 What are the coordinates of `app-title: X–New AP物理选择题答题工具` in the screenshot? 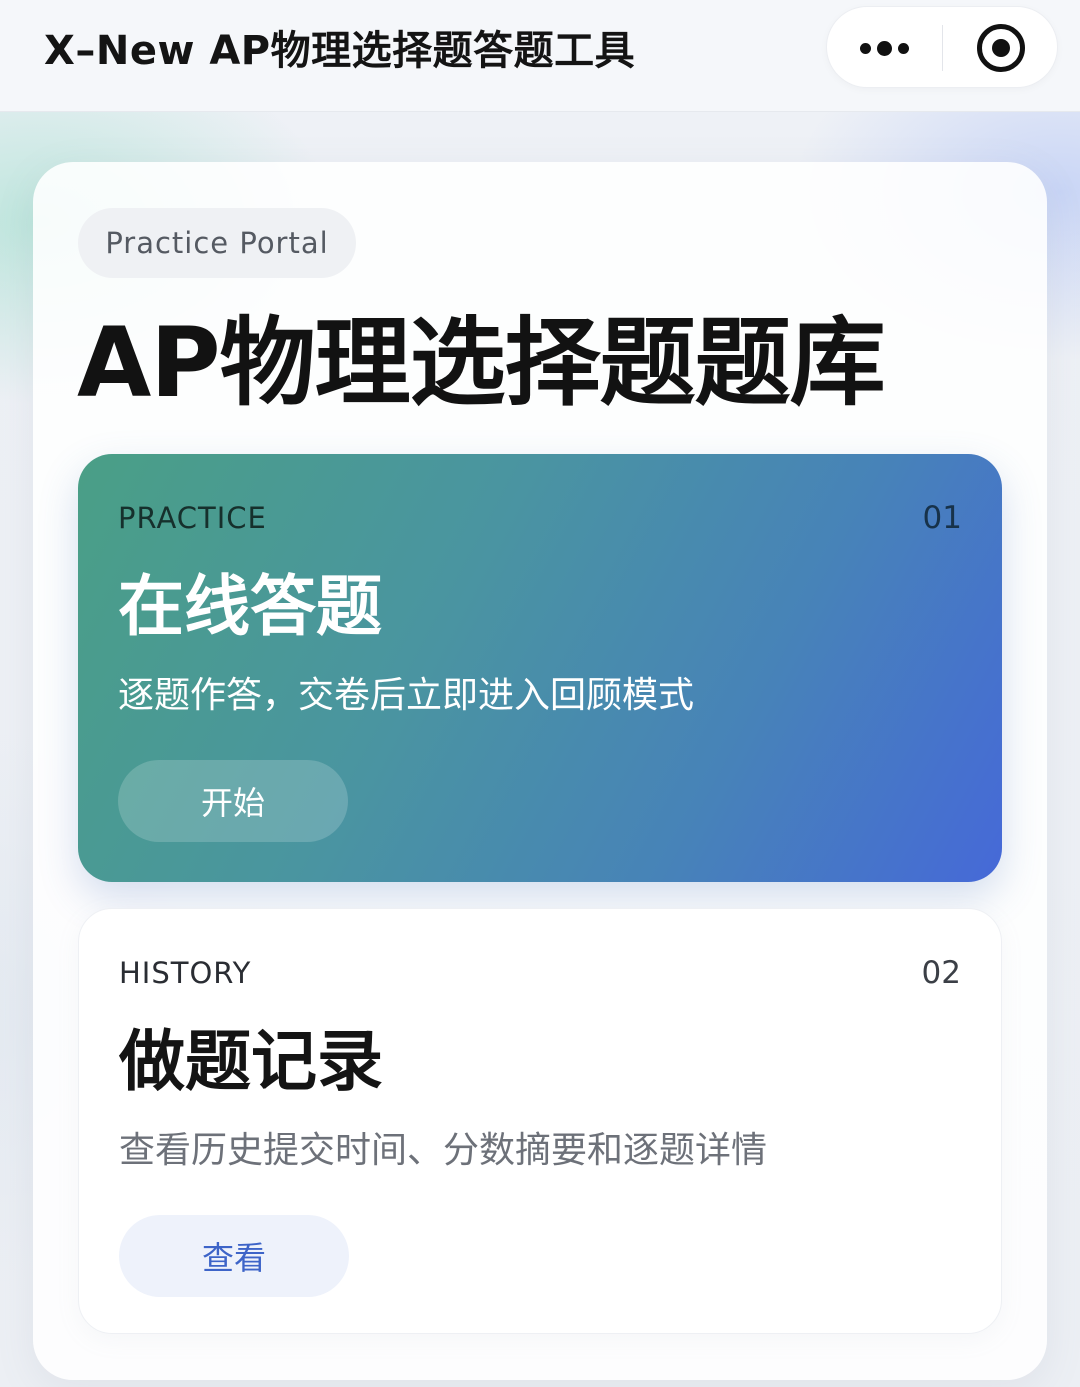 It's located at (340, 51).